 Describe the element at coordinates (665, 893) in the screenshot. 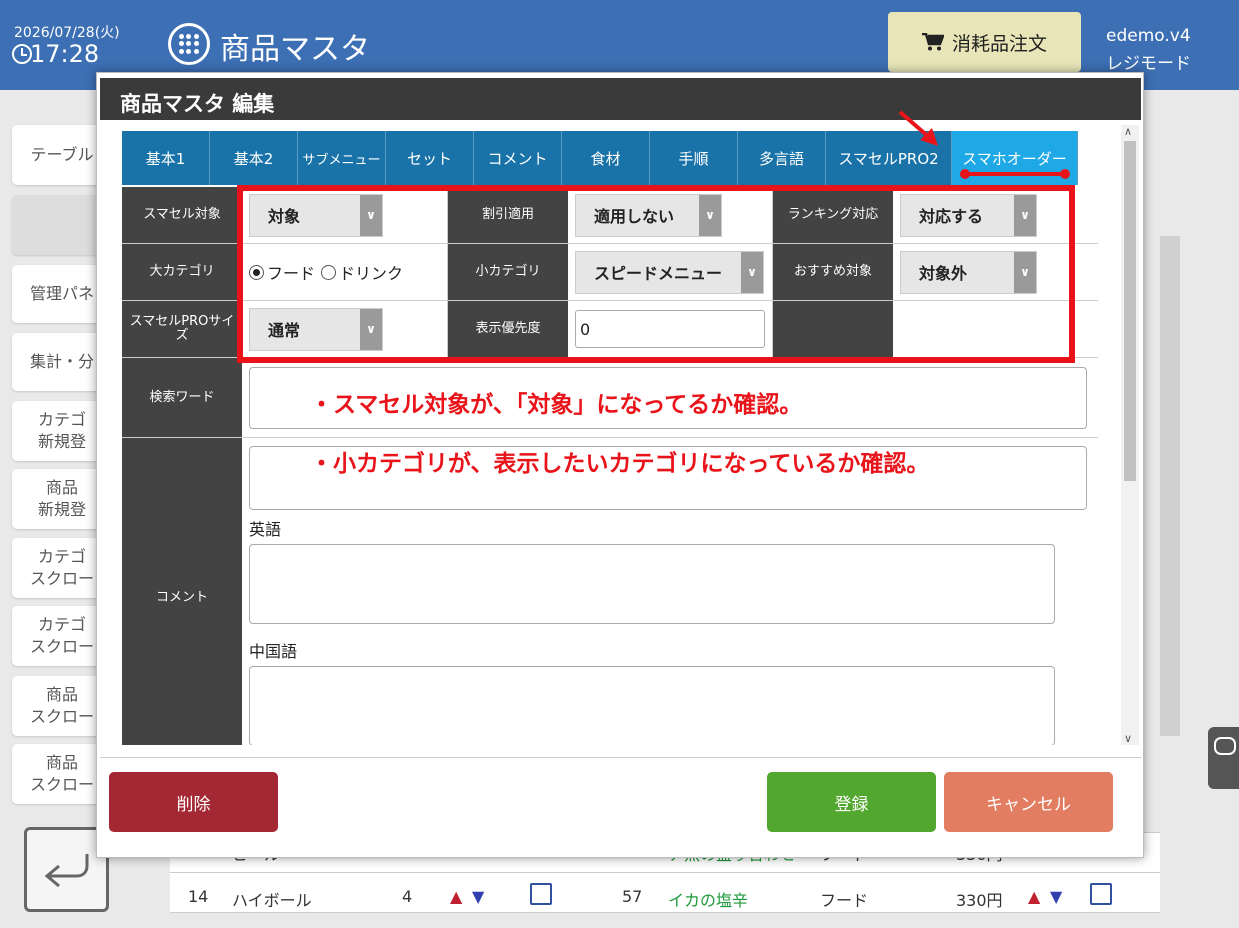

I see `table-row: 14 ハイボール 4 ▲ ▼ 57 イカの塩辛 フード 330円 ▲ ▼` at that location.